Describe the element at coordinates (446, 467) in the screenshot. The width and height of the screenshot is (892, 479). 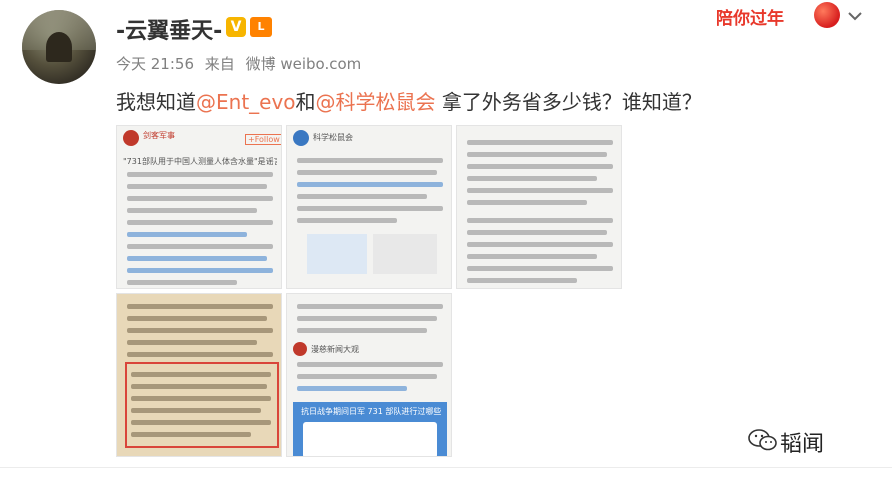
I see `divider` at that location.